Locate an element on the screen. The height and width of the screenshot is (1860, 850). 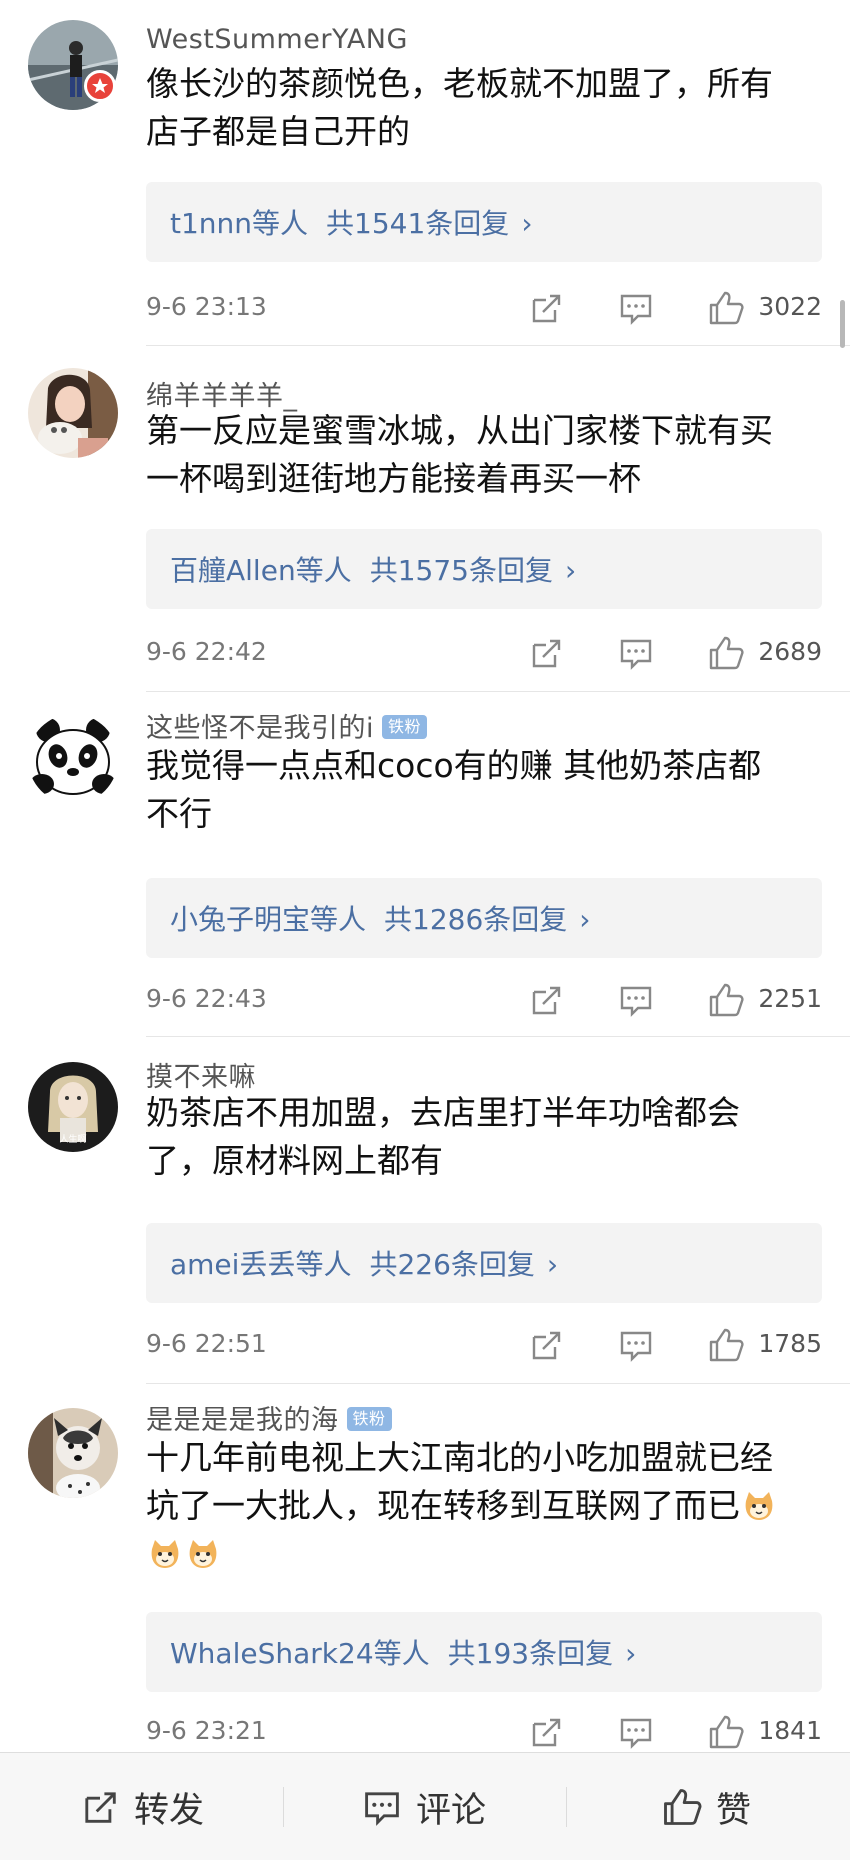
like-bar-button: 赞 is located at coordinates (705, 1807).